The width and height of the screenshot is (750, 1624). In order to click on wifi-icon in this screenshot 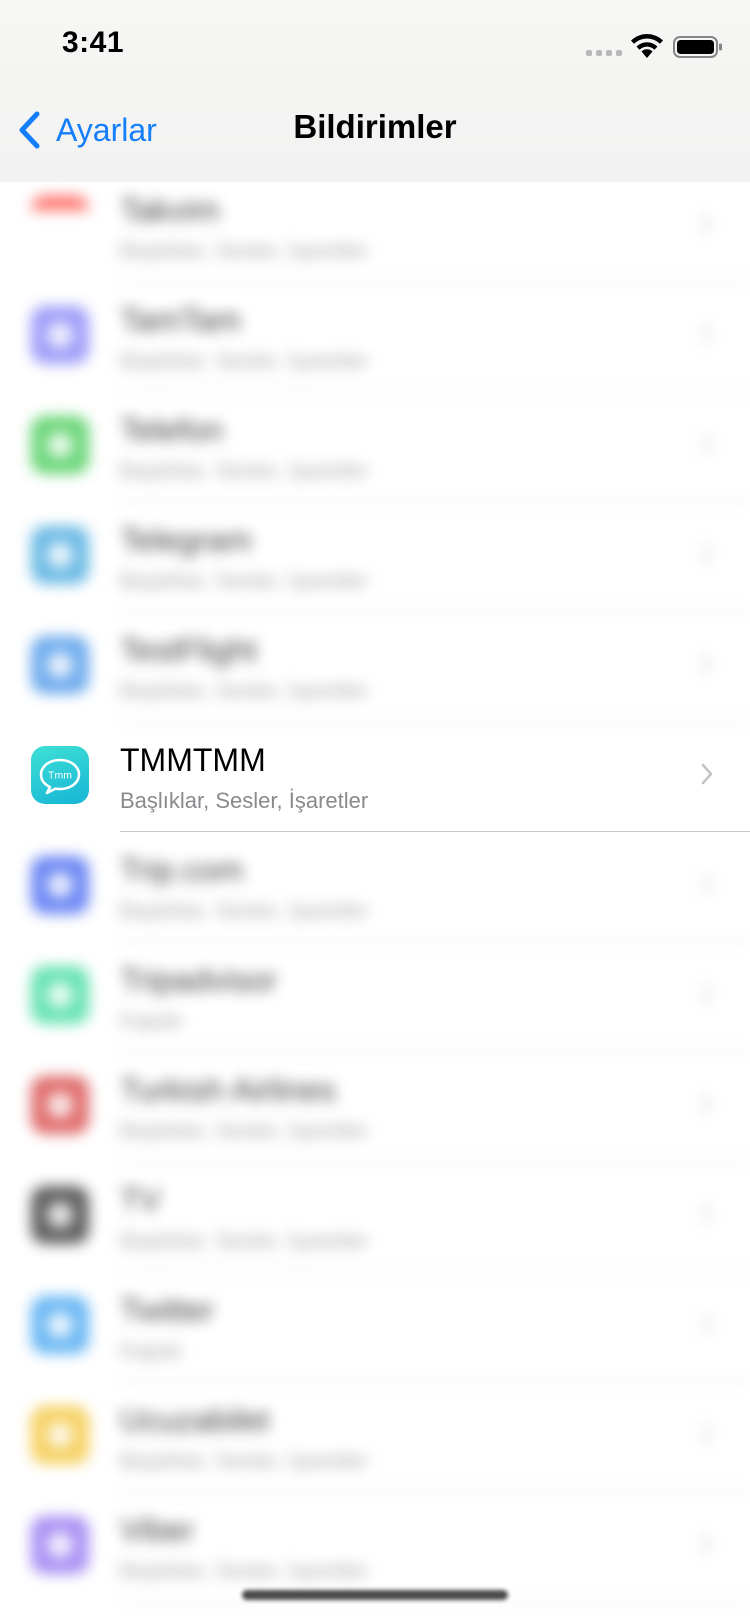, I will do `click(647, 46)`.